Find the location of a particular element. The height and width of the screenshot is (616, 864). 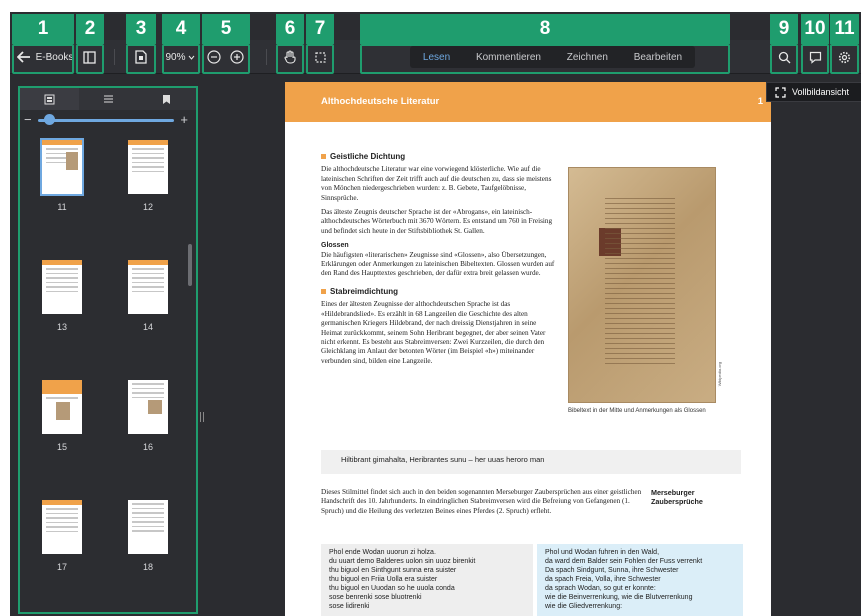

thumb-label: 14 is located at coordinates (147, 327).